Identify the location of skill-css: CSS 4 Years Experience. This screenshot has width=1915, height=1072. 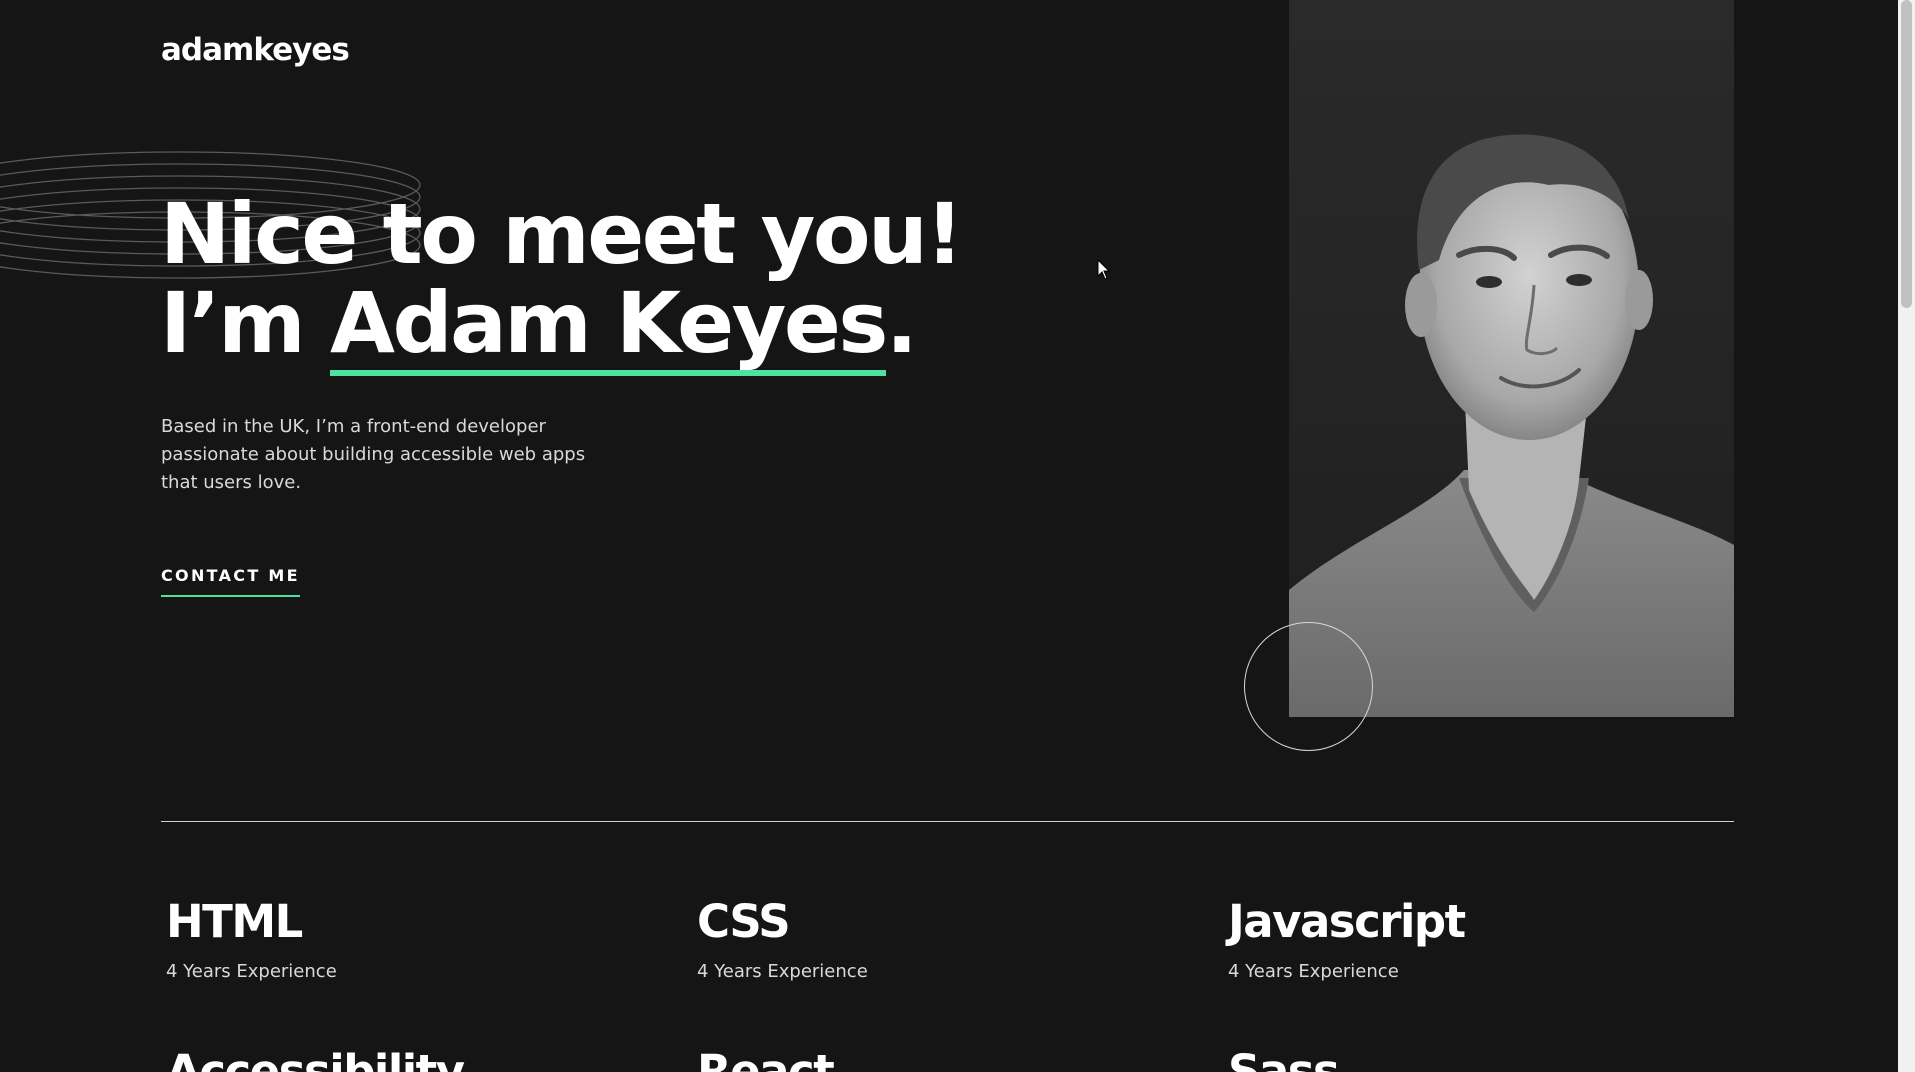
(782, 938).